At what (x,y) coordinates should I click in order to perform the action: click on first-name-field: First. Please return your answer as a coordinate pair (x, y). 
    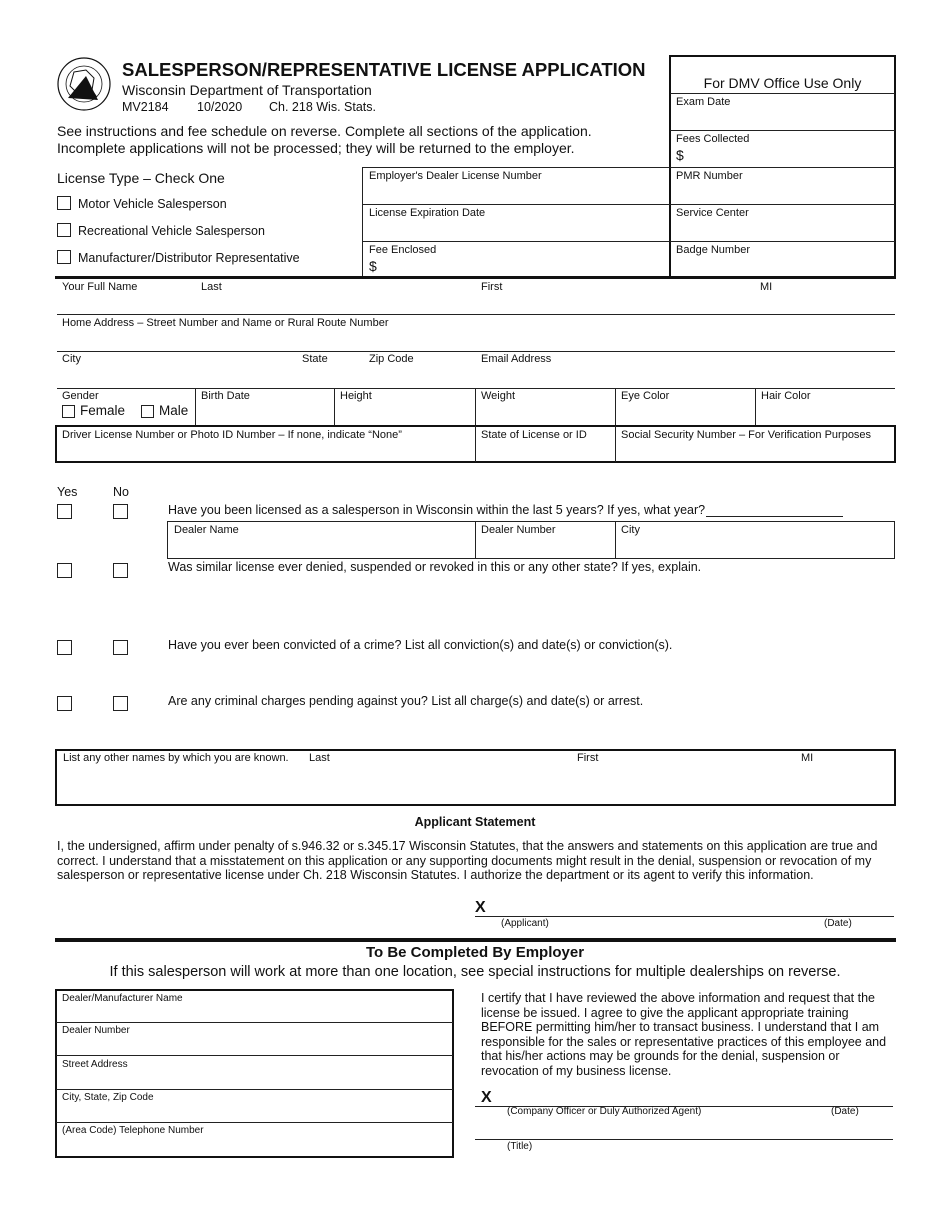
    Looking at the image, I should click on (491, 287).